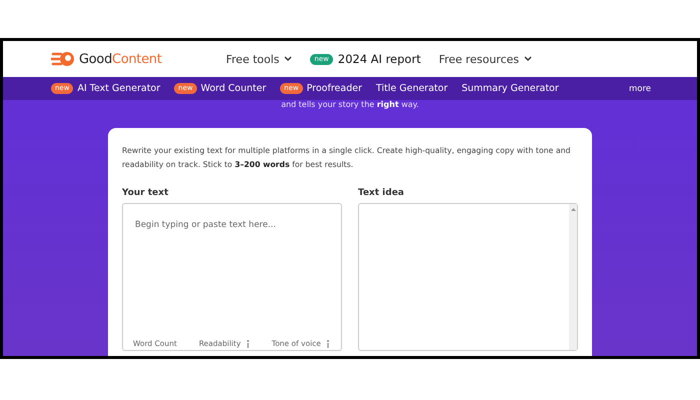 The image size is (700, 400). I want to click on nav-link: 2024 AI report, so click(379, 59).